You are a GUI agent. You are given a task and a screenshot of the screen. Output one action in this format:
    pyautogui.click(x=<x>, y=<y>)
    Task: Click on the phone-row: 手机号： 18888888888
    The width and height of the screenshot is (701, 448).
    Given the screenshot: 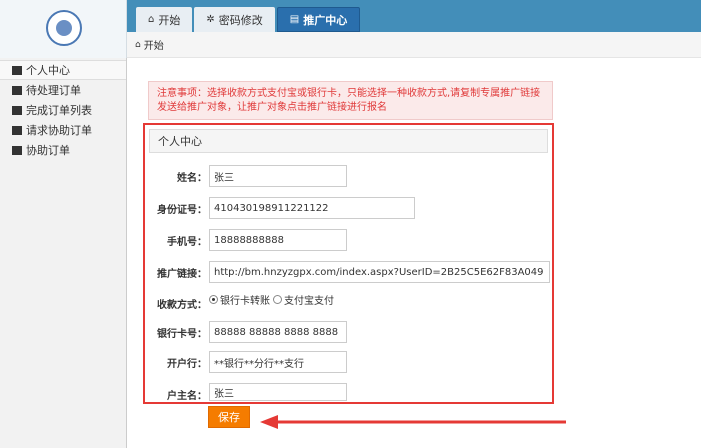 What is the action you would take?
    pyautogui.click(x=347, y=240)
    